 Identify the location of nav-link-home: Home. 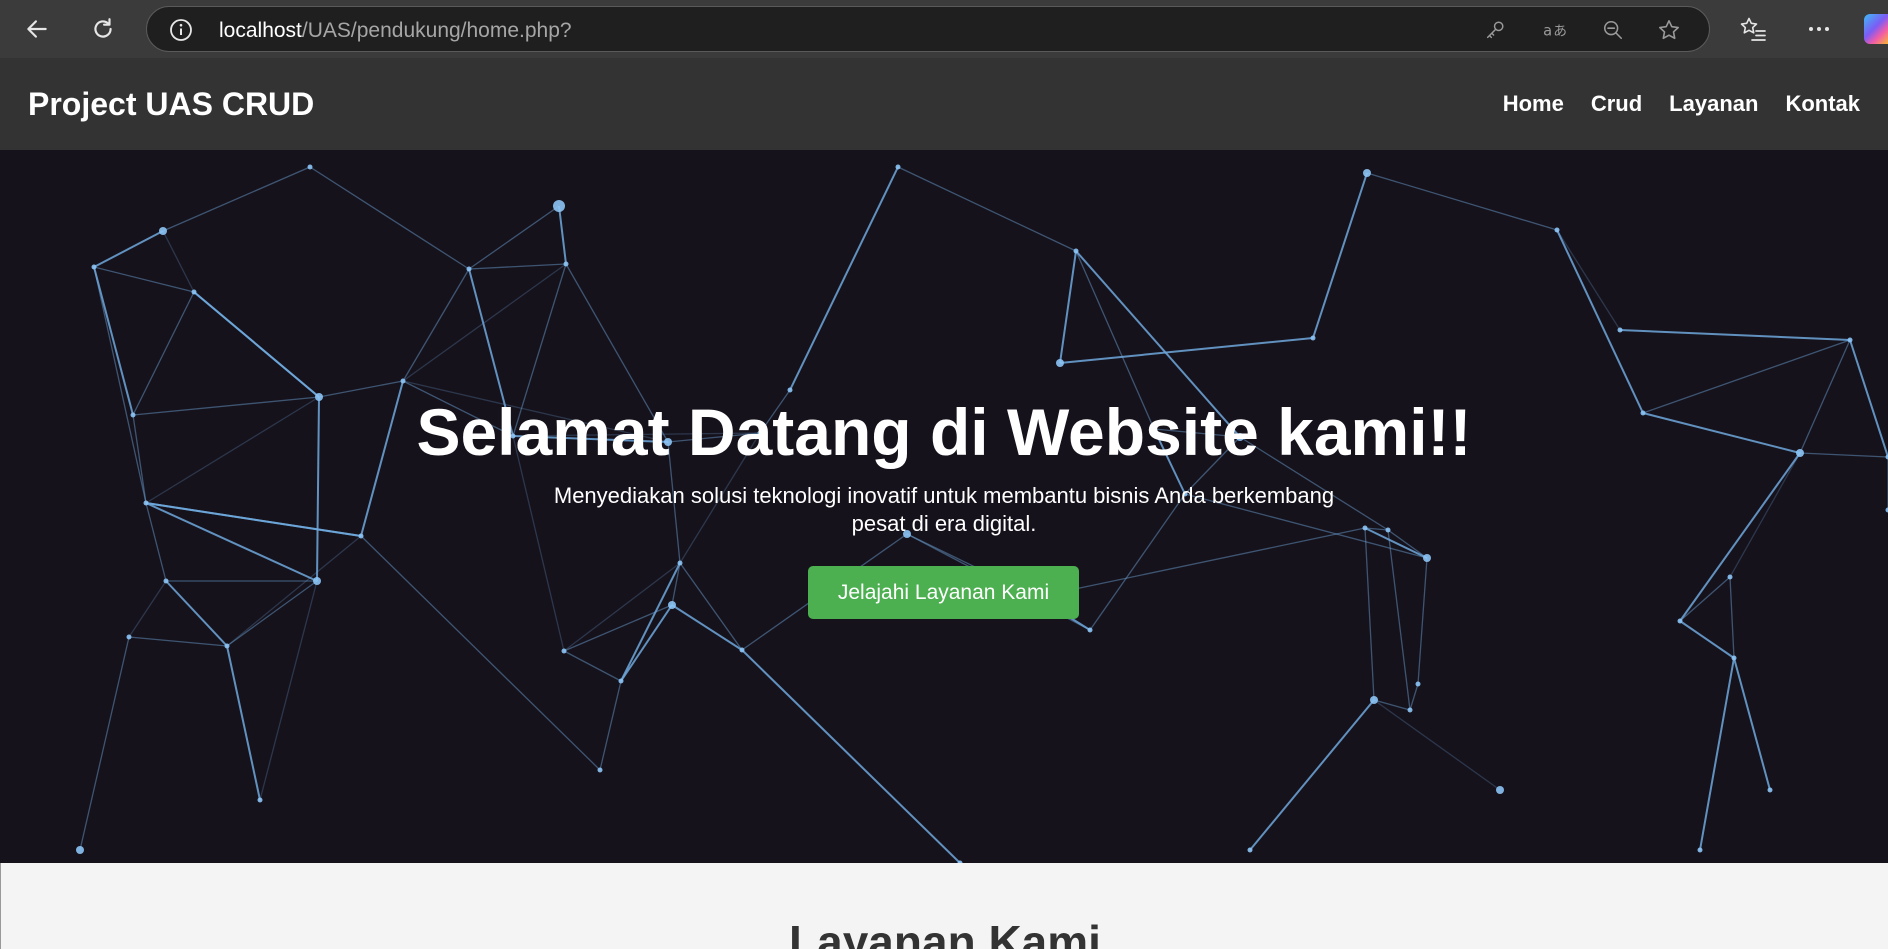
(1533, 104).